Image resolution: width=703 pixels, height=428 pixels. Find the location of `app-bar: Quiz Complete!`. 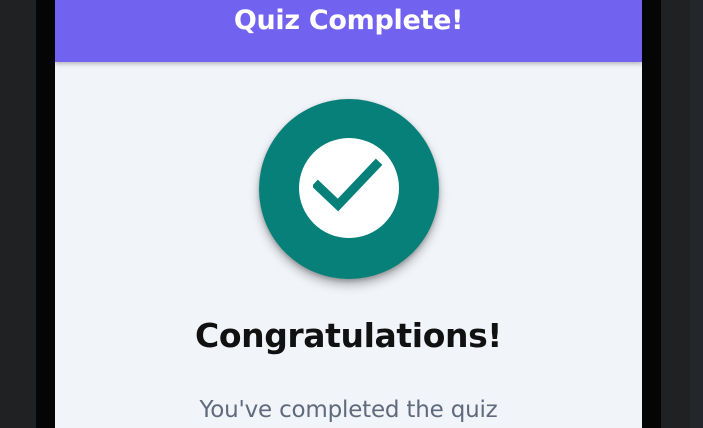

app-bar: Quiz Complete! is located at coordinates (348, 31).